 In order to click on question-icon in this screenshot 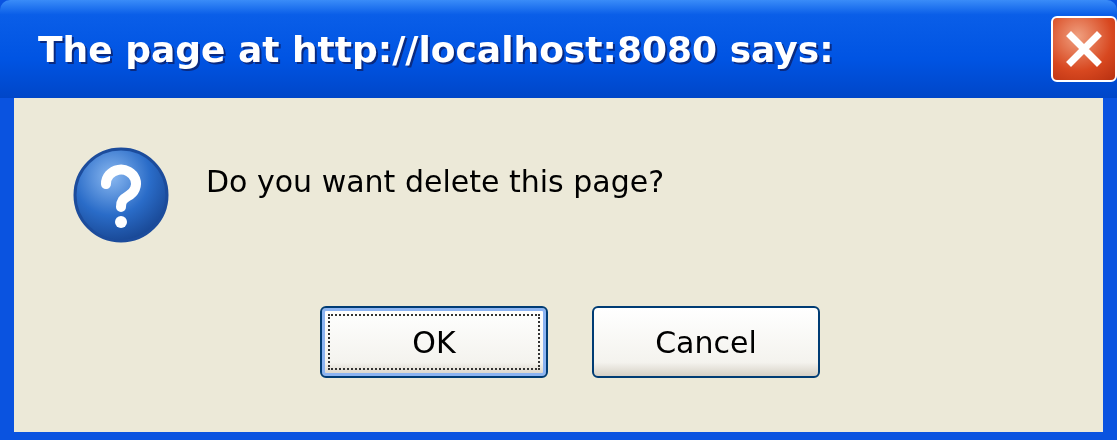, I will do `click(121, 195)`.